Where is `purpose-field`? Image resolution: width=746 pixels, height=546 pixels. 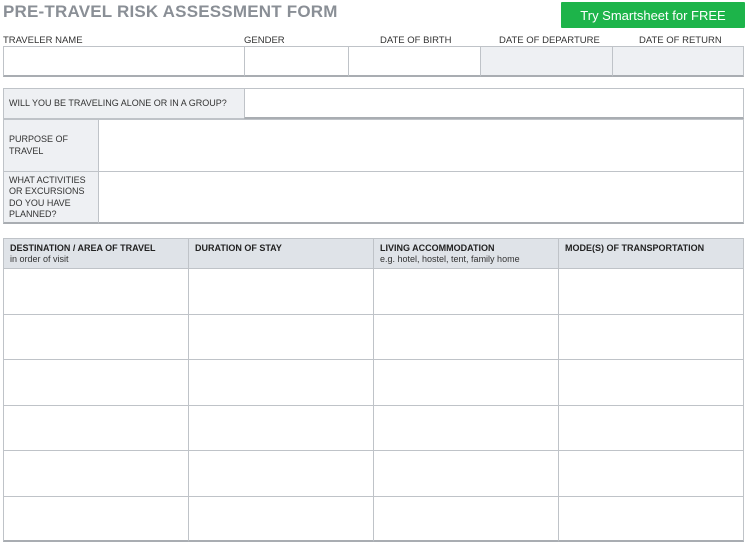 purpose-field is located at coordinates (421, 145).